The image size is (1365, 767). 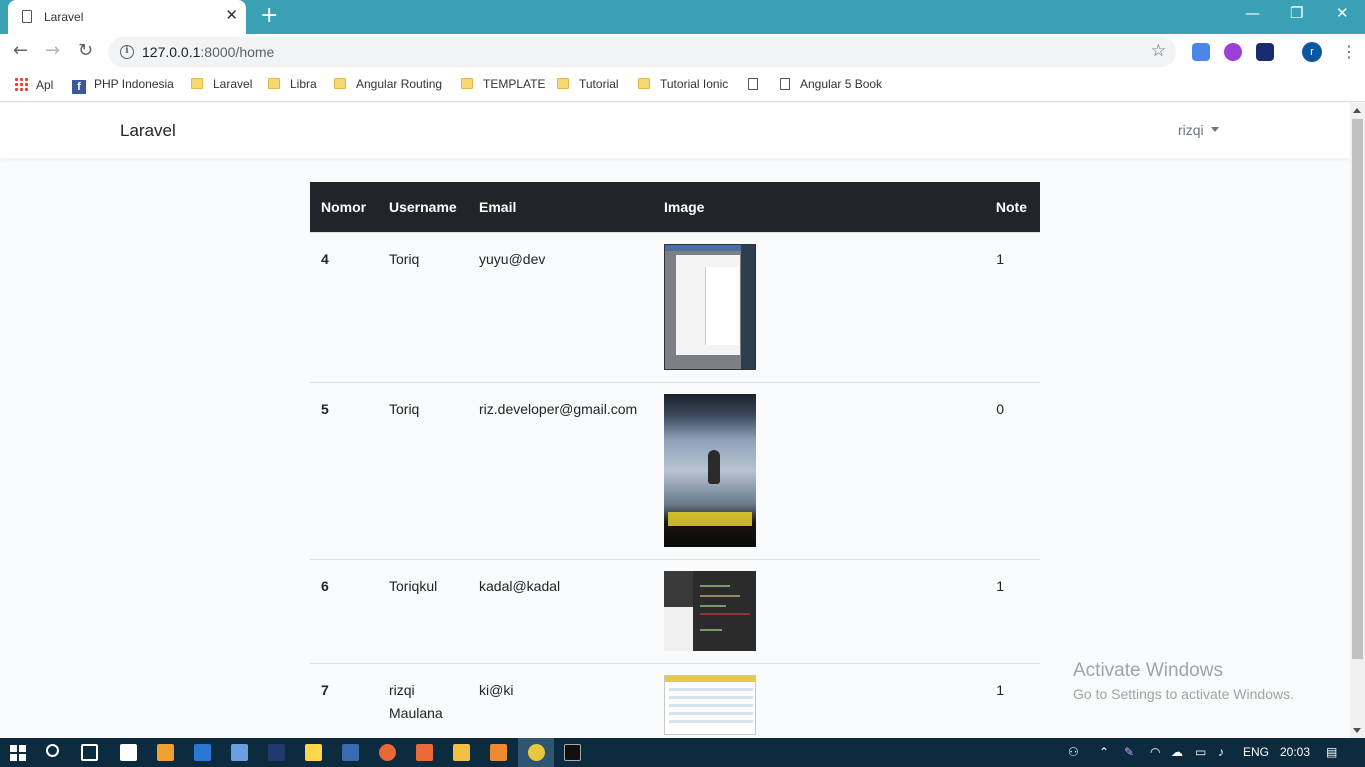 I want to click on new-tab-button: +, so click(x=269, y=16).